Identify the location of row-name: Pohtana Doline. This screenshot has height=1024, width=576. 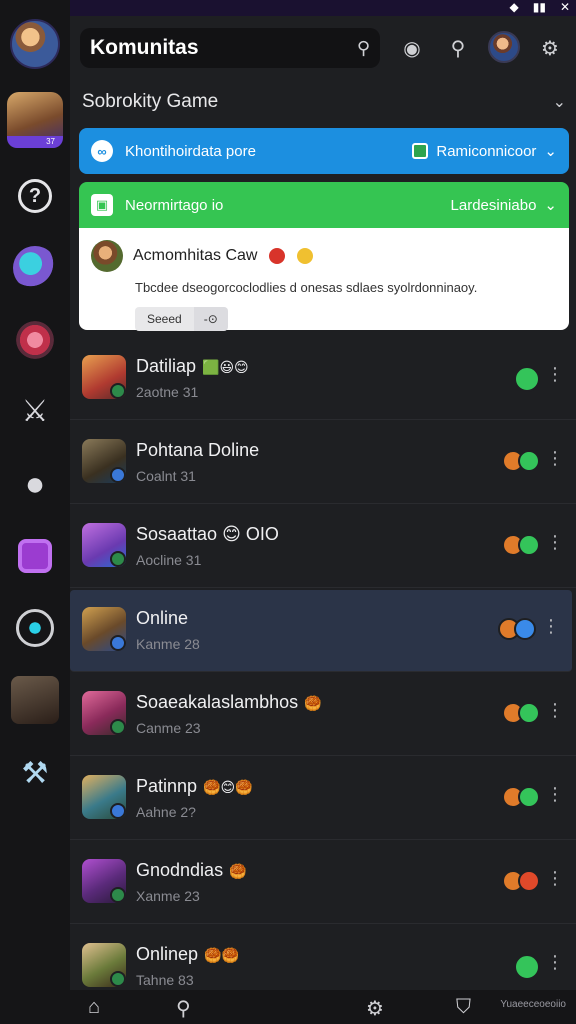
(198, 450).